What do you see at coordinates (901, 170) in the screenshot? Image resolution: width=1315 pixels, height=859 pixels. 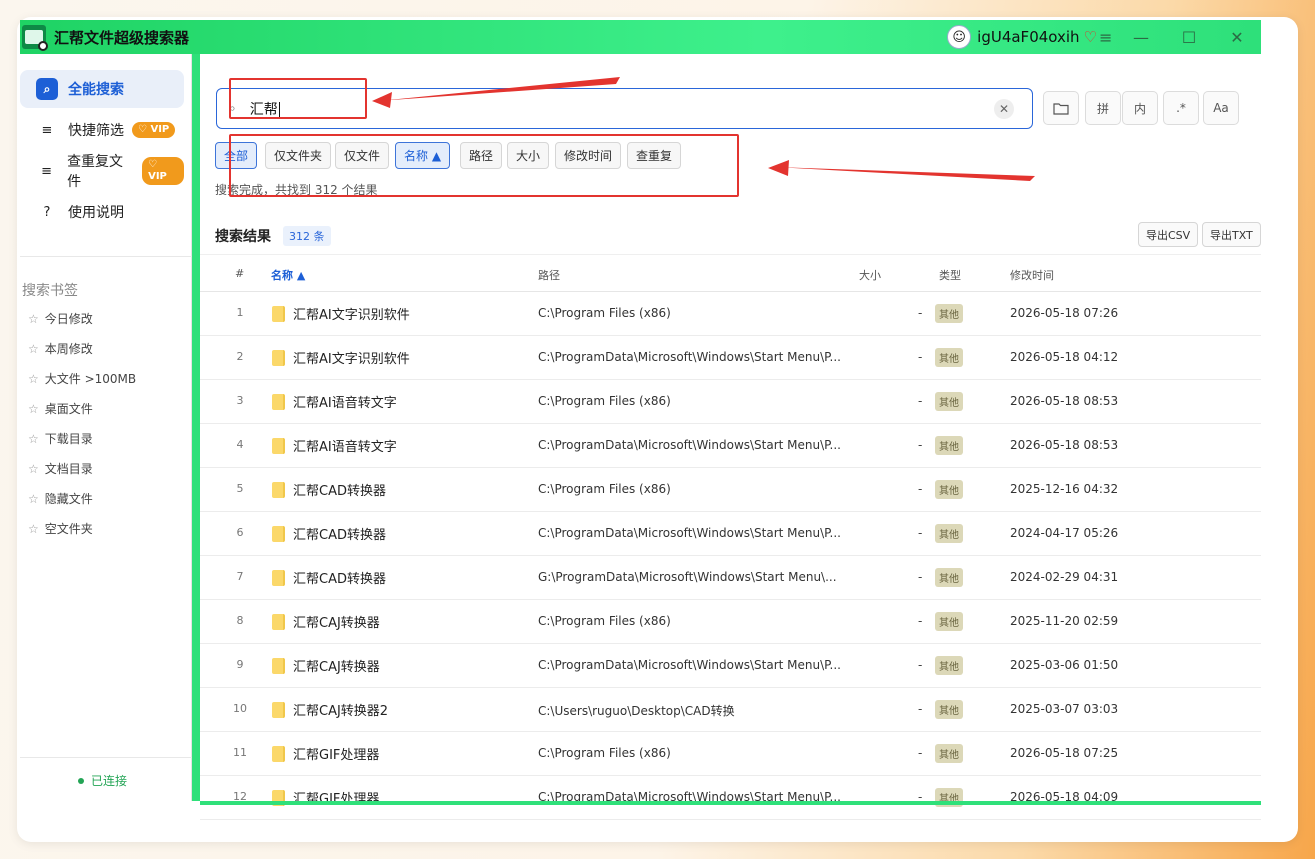 I see `arrow-to-filters` at bounding box center [901, 170].